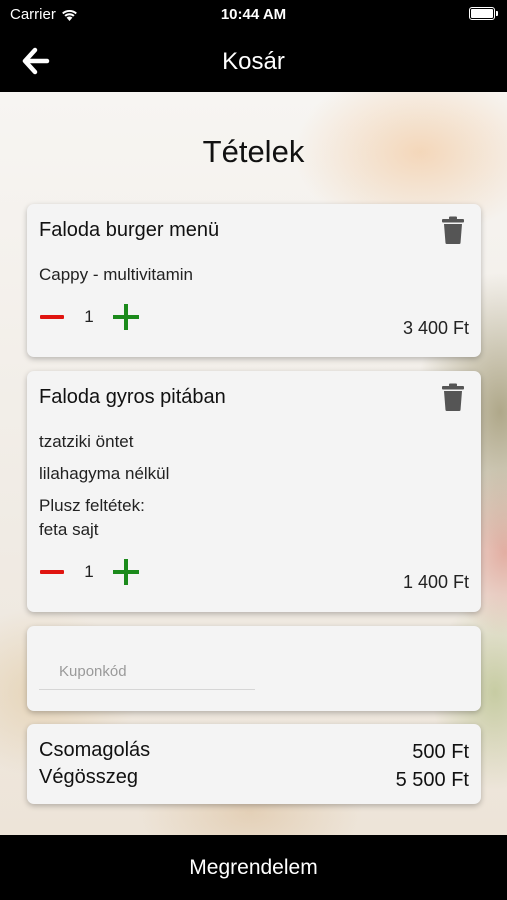  Describe the element at coordinates (88, 777) in the screenshot. I see `total-label: Végösszeg` at that location.